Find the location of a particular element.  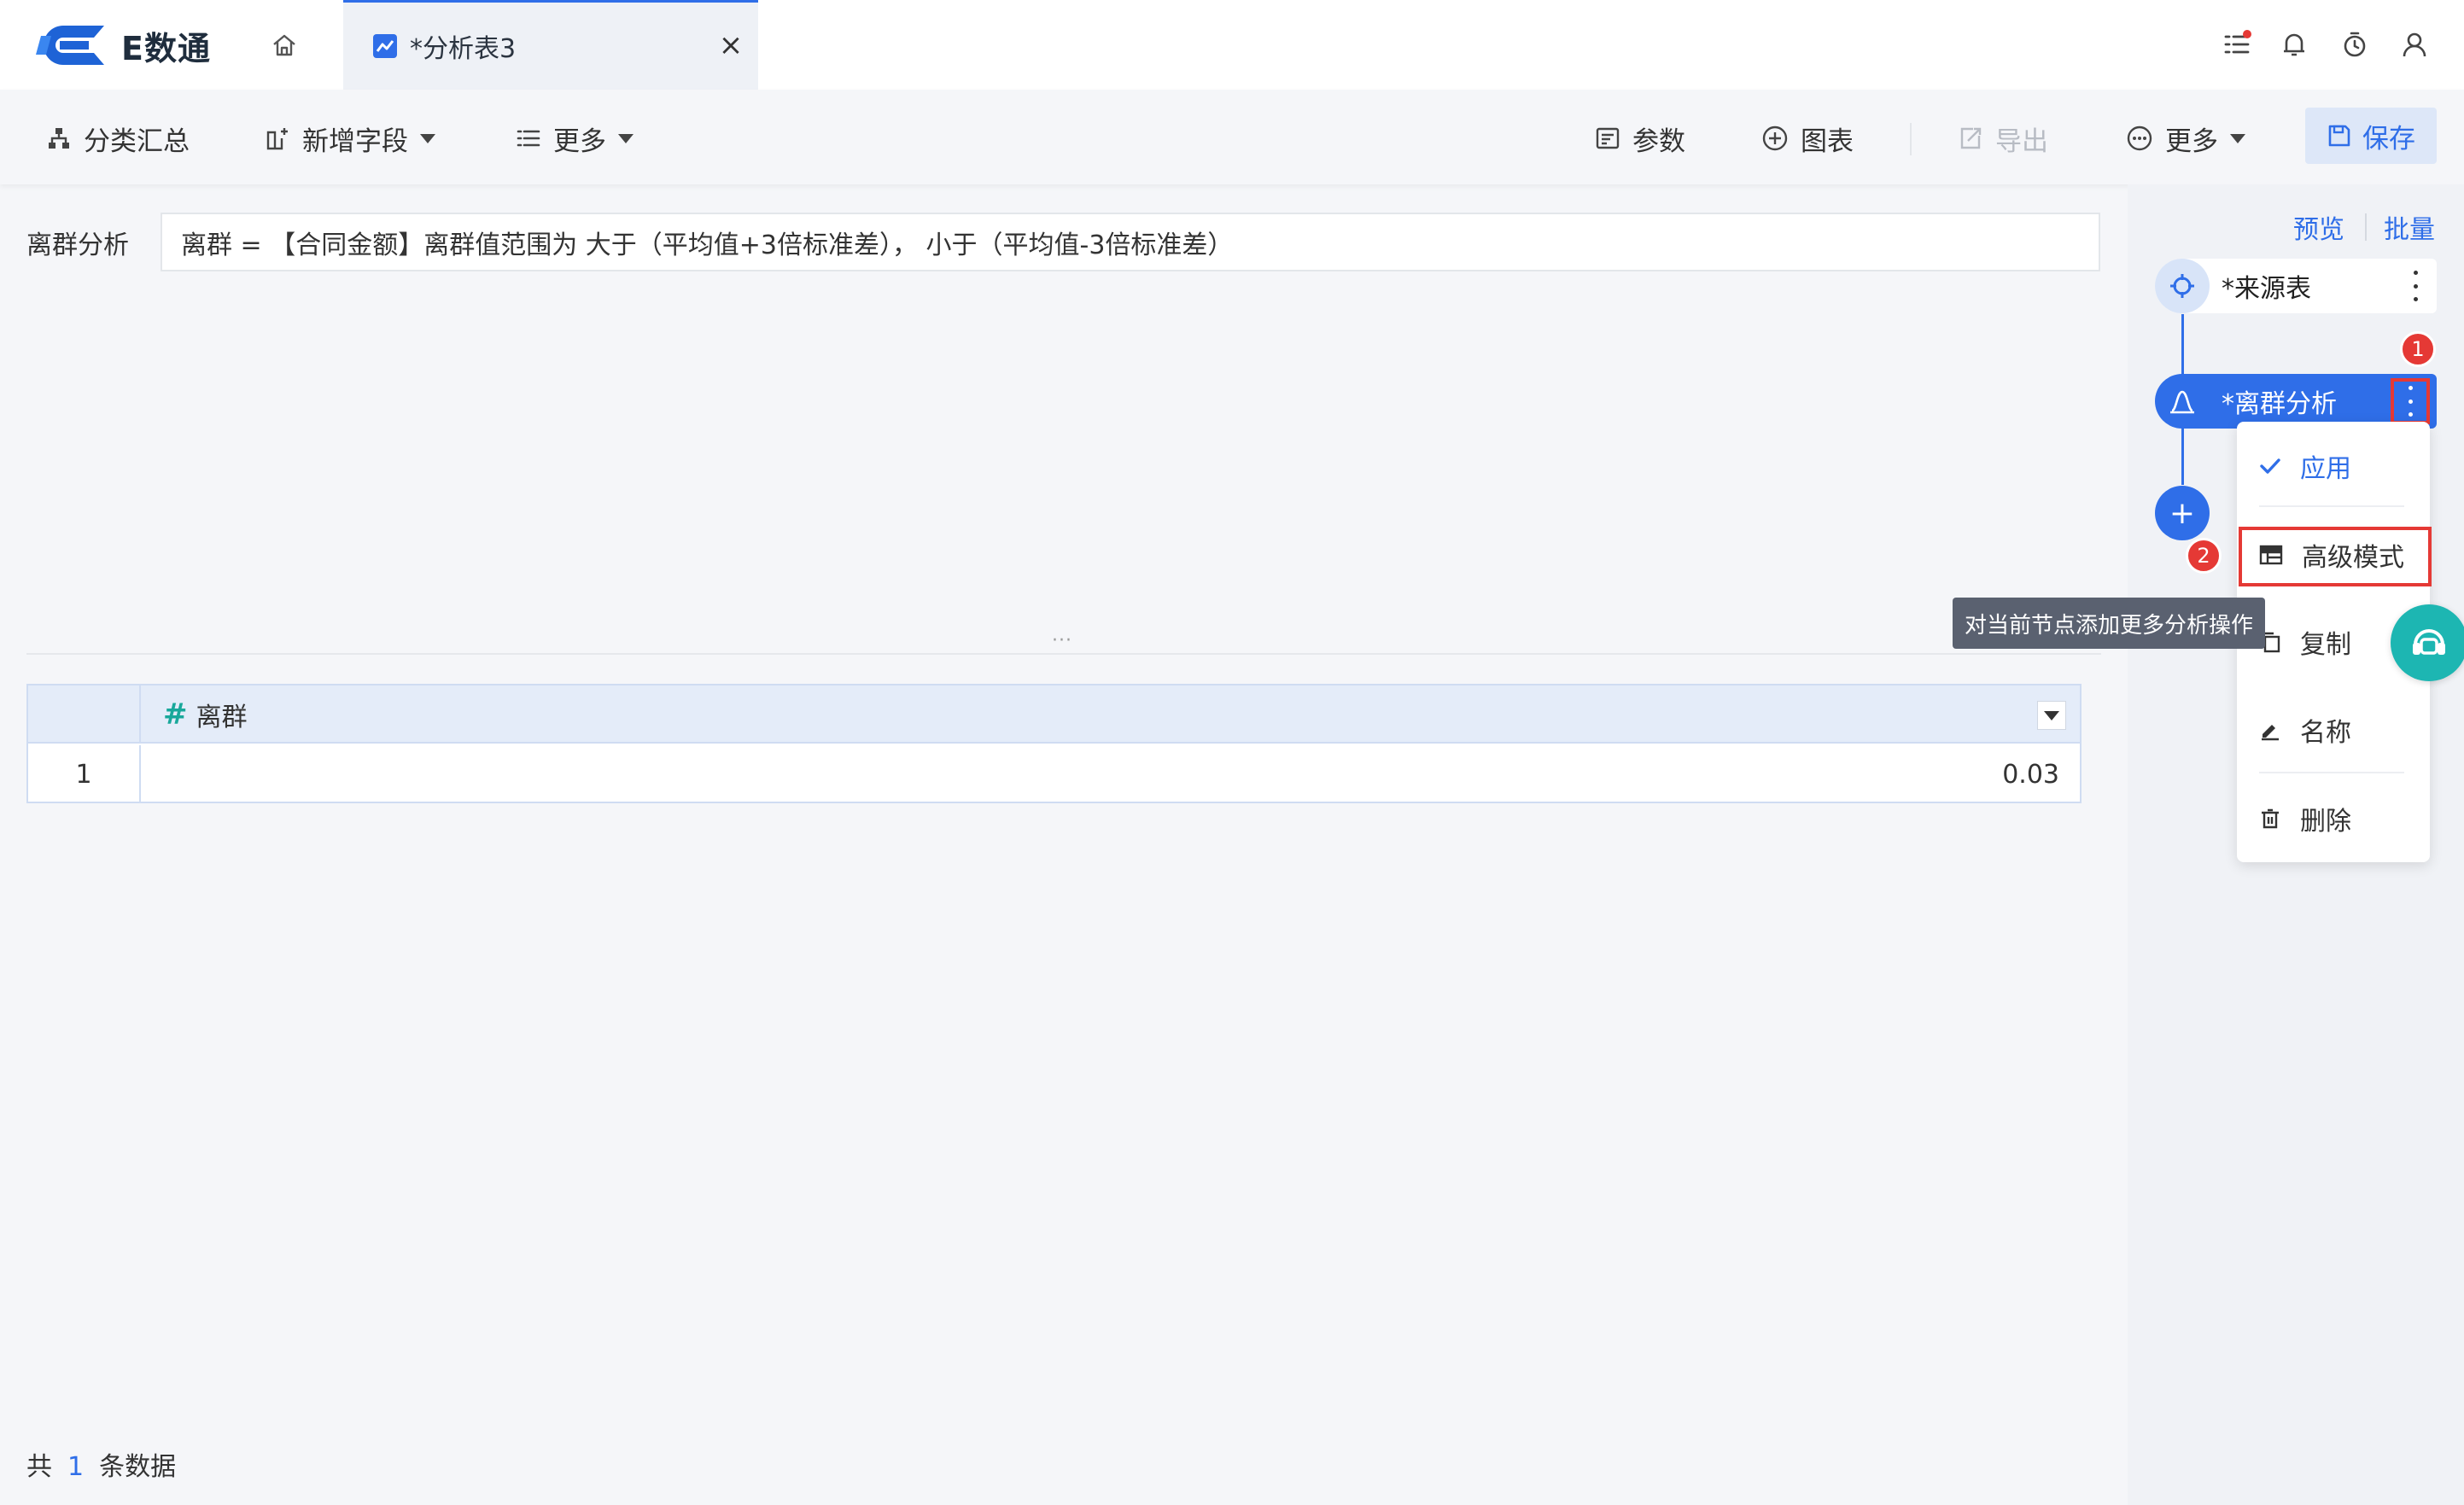

timer-button is located at coordinates (2354, 44).